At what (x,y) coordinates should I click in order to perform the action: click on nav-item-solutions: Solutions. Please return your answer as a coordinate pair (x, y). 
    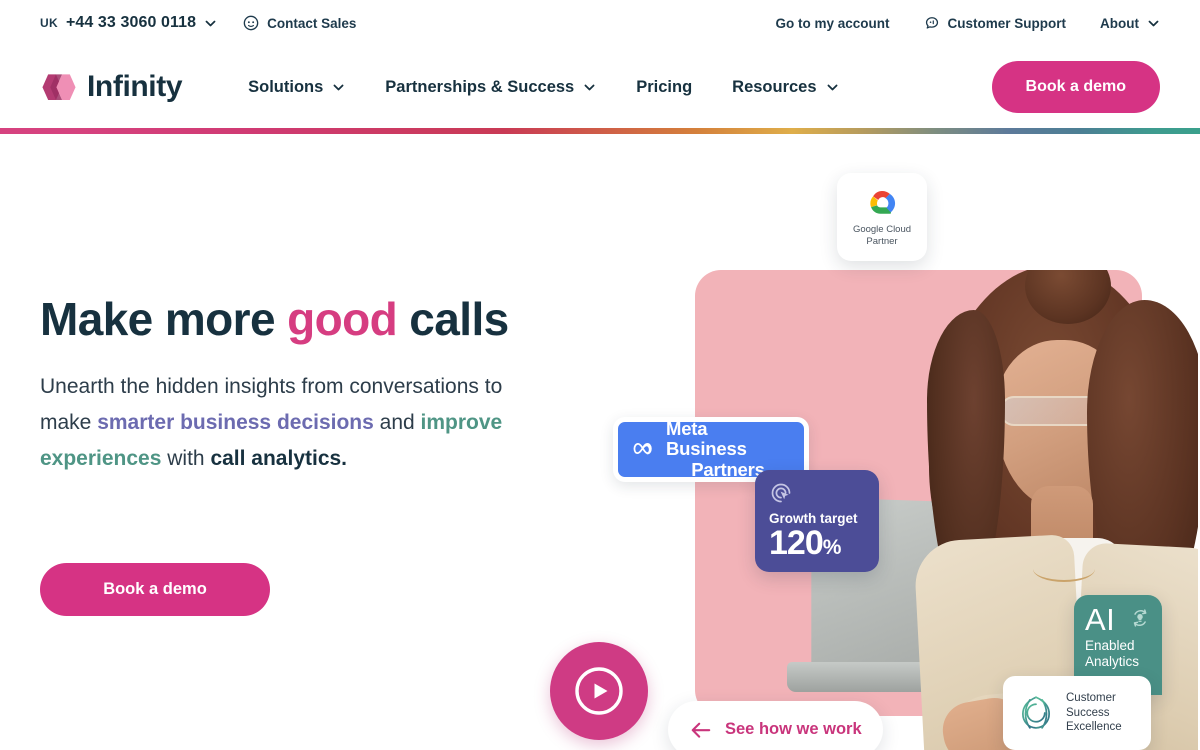
    Looking at the image, I should click on (296, 87).